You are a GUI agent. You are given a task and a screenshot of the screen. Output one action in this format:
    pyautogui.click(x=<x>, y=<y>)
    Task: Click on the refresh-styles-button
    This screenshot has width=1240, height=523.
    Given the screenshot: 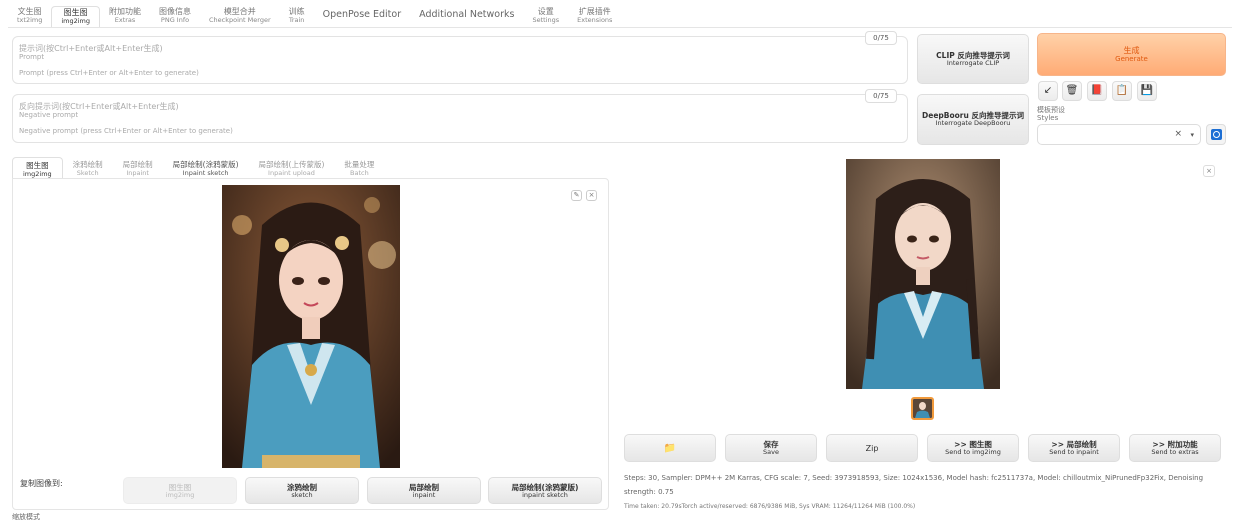 What is the action you would take?
    pyautogui.click(x=1216, y=134)
    